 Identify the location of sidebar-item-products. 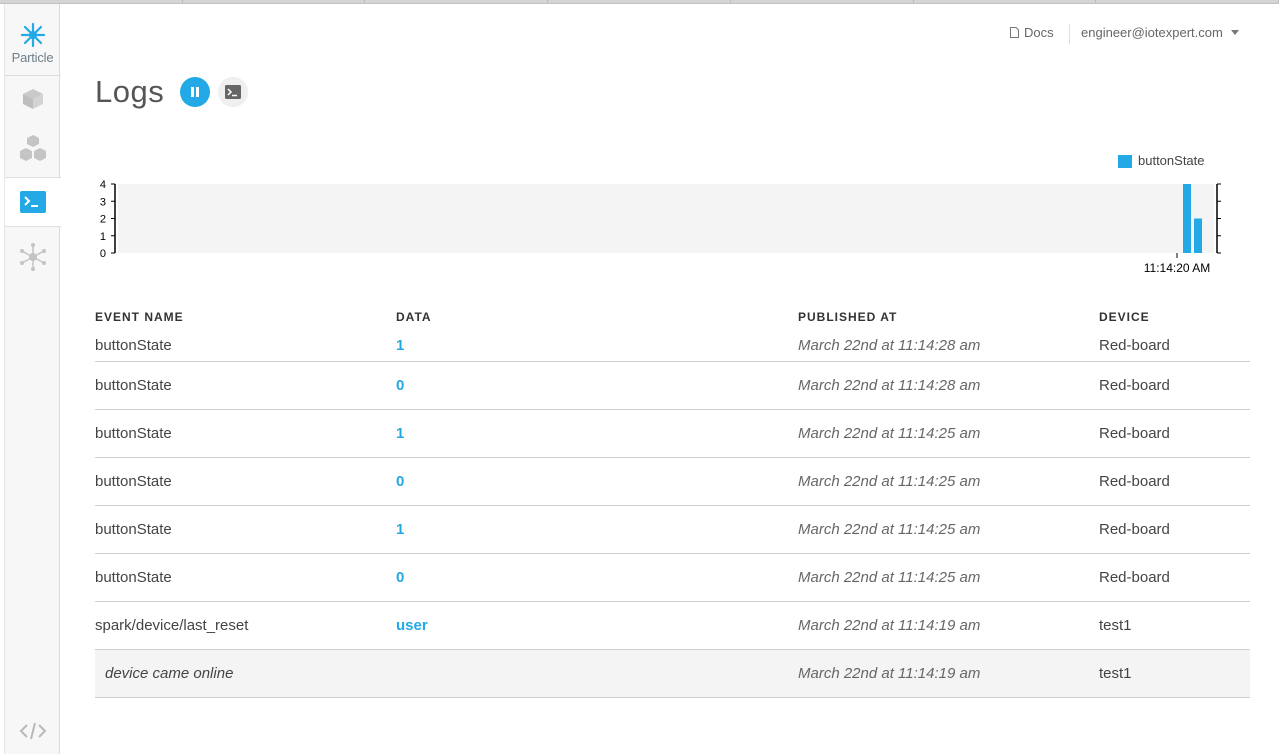
(32, 149).